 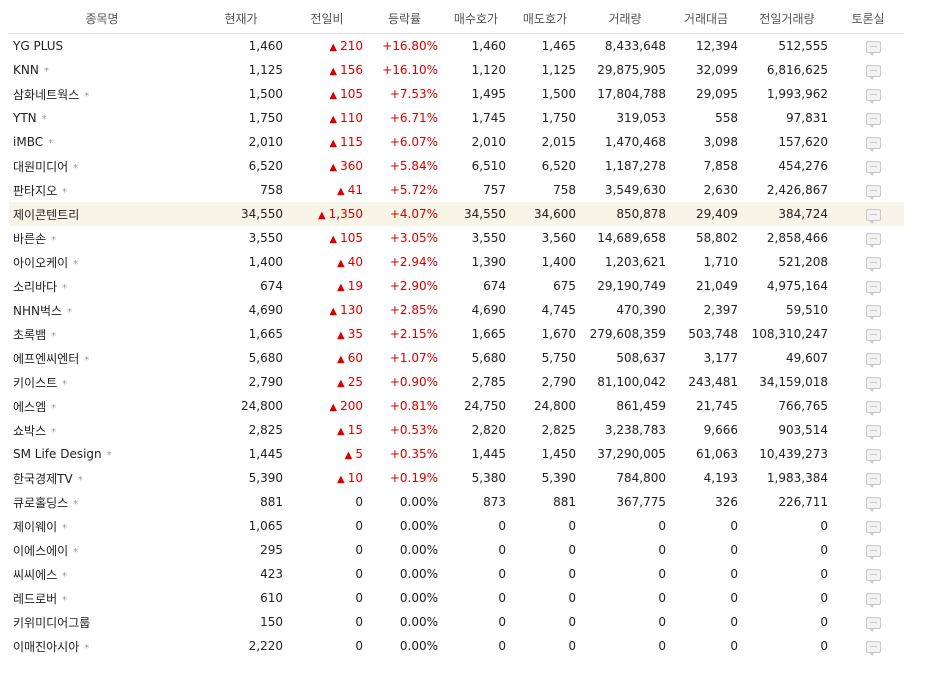 What do you see at coordinates (456, 526) in the screenshot?
I see `table-row: 제이웨이 * 1,065 0 0.00% 0 0 0 0 0` at bounding box center [456, 526].